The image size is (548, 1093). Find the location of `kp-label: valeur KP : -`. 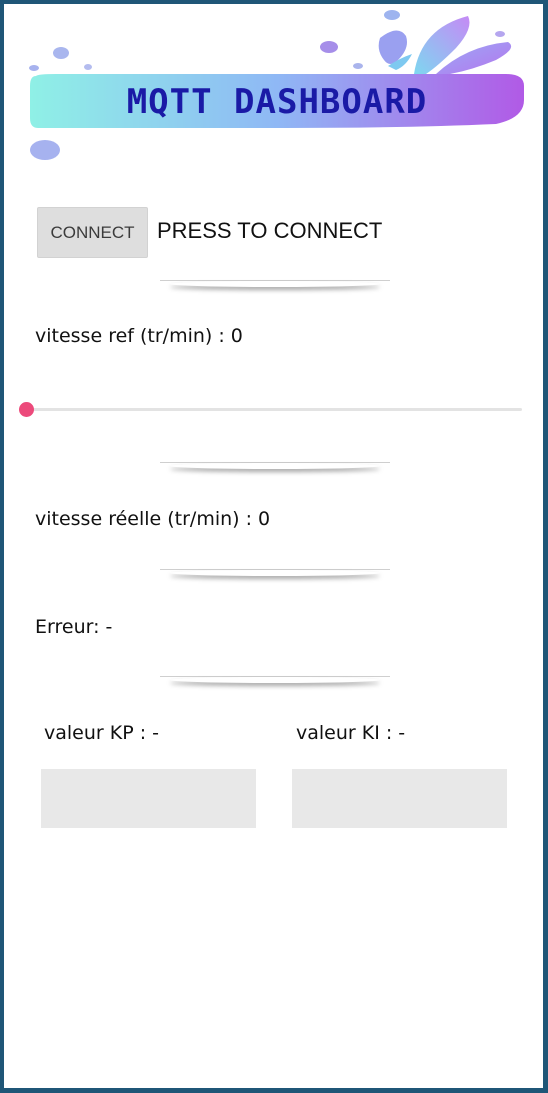

kp-label: valeur KP : - is located at coordinates (102, 733).